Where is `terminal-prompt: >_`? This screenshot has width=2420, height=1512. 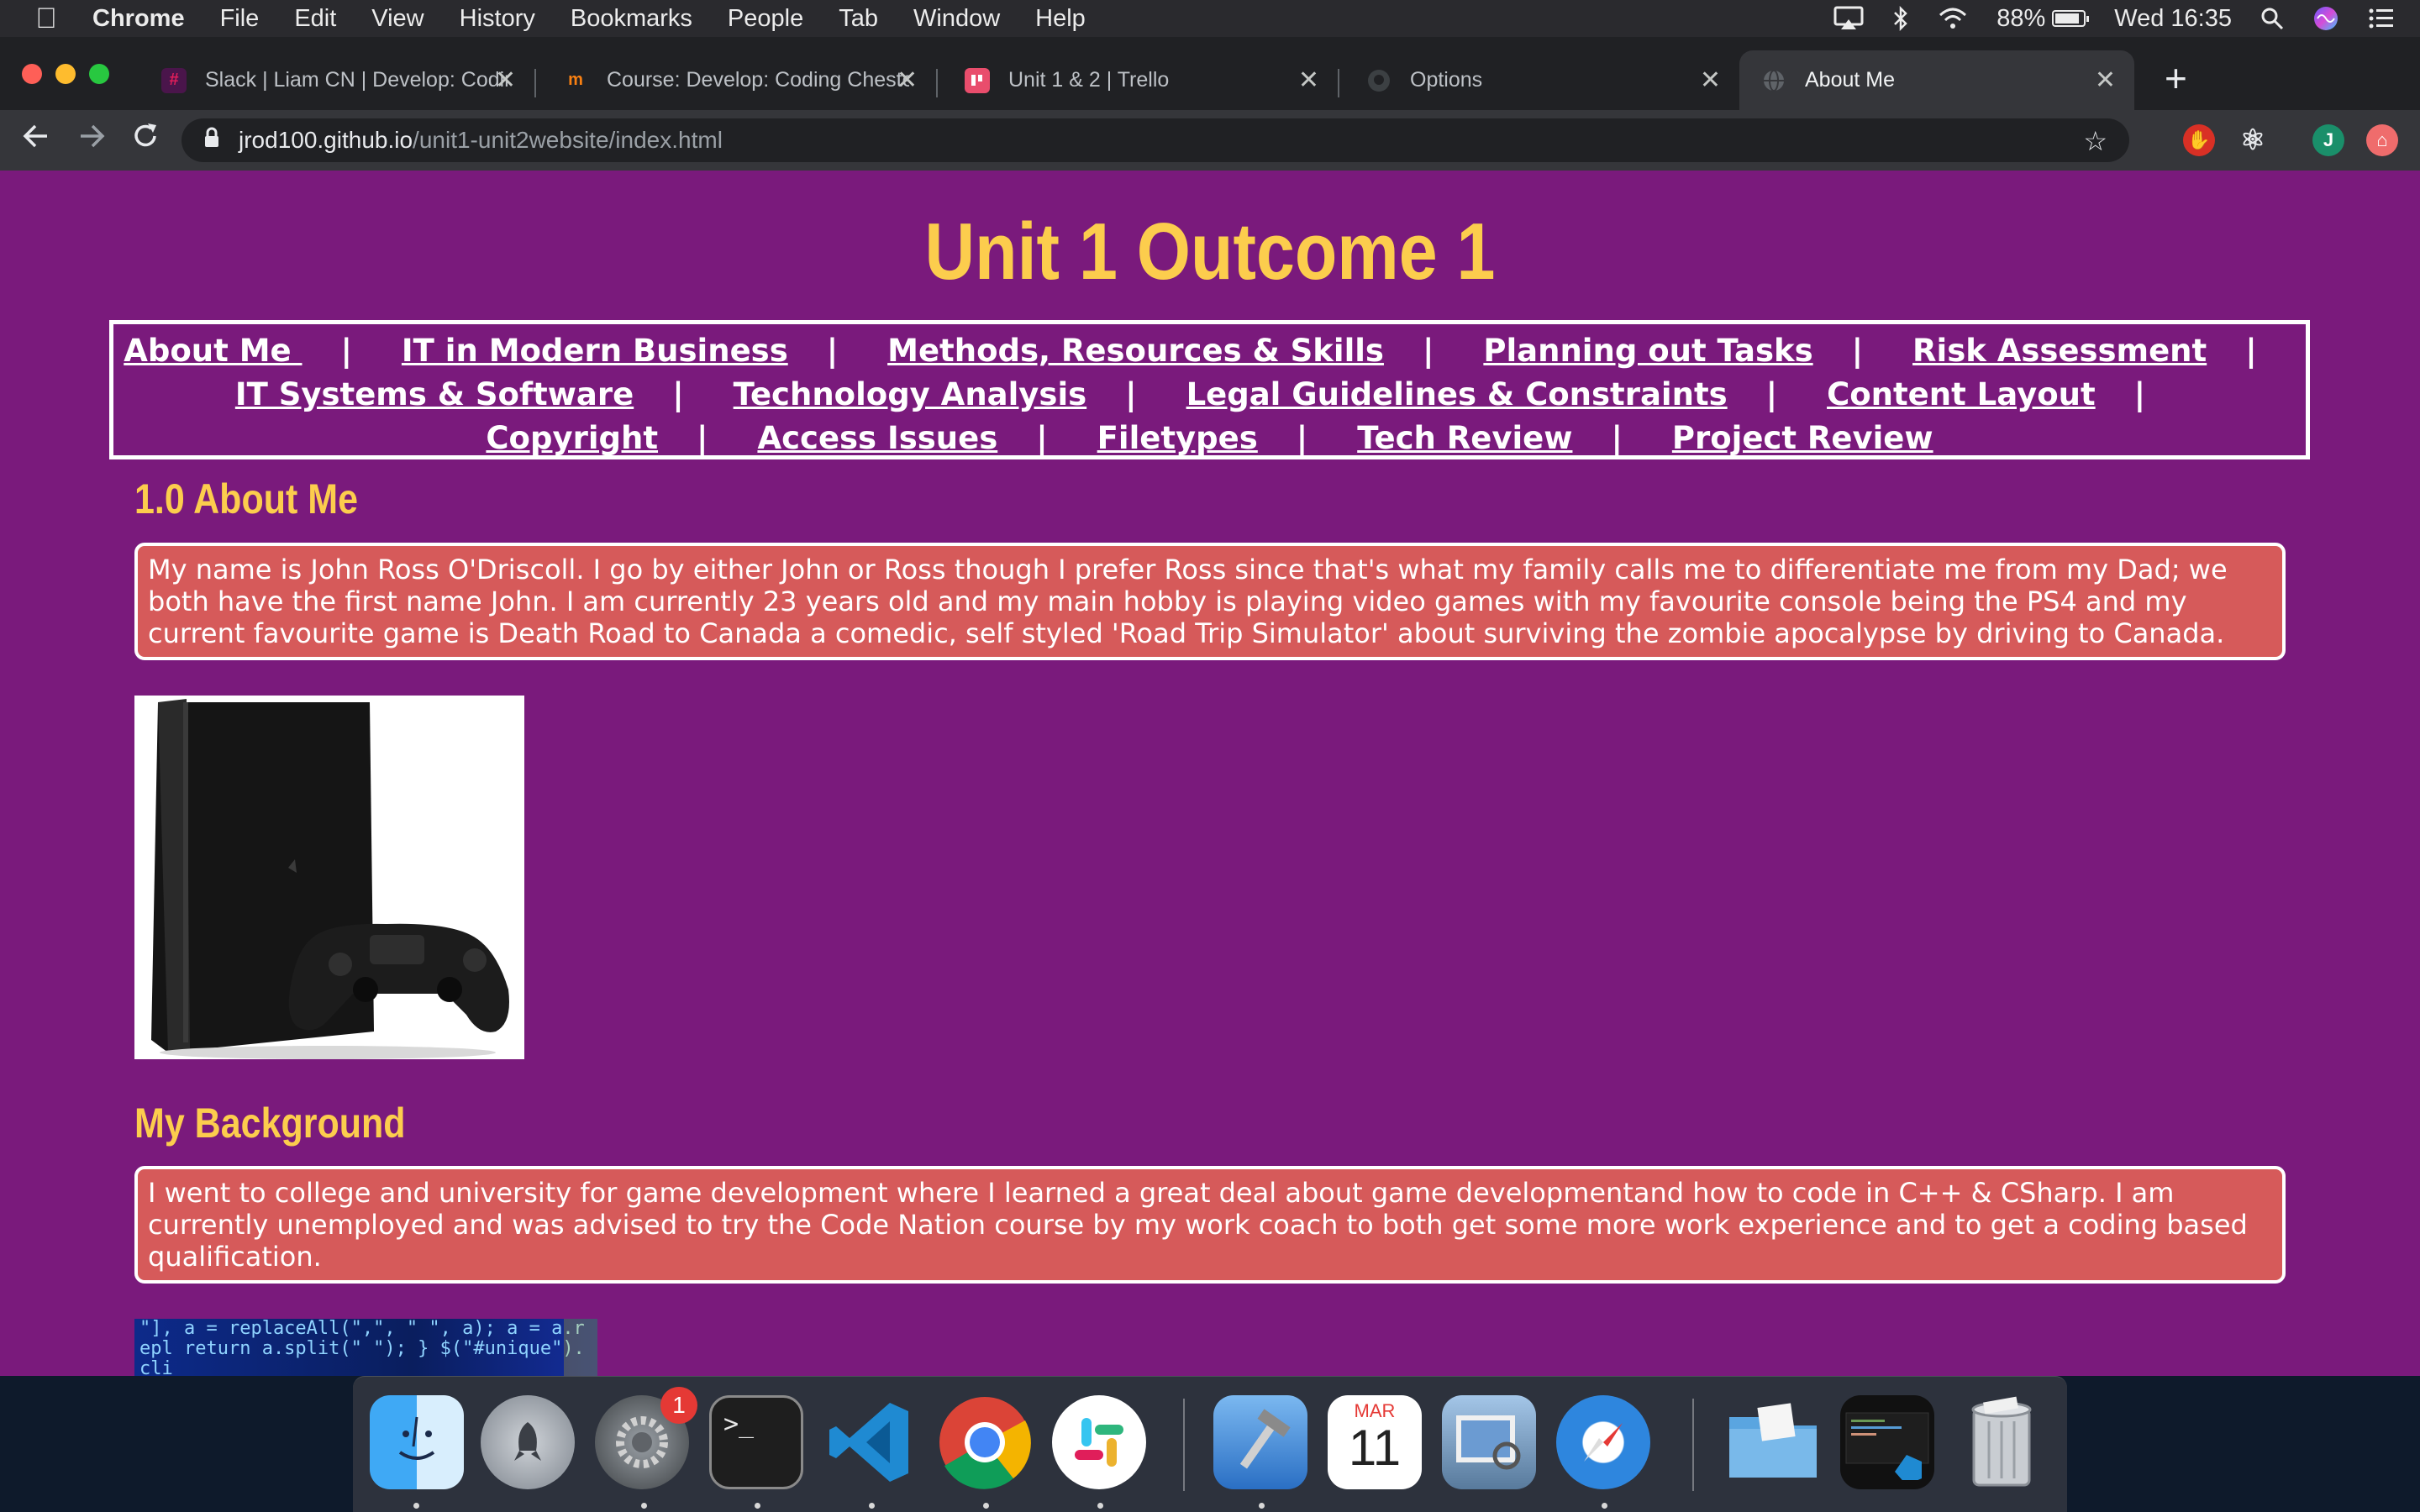 terminal-prompt: >_ is located at coordinates (739, 1424).